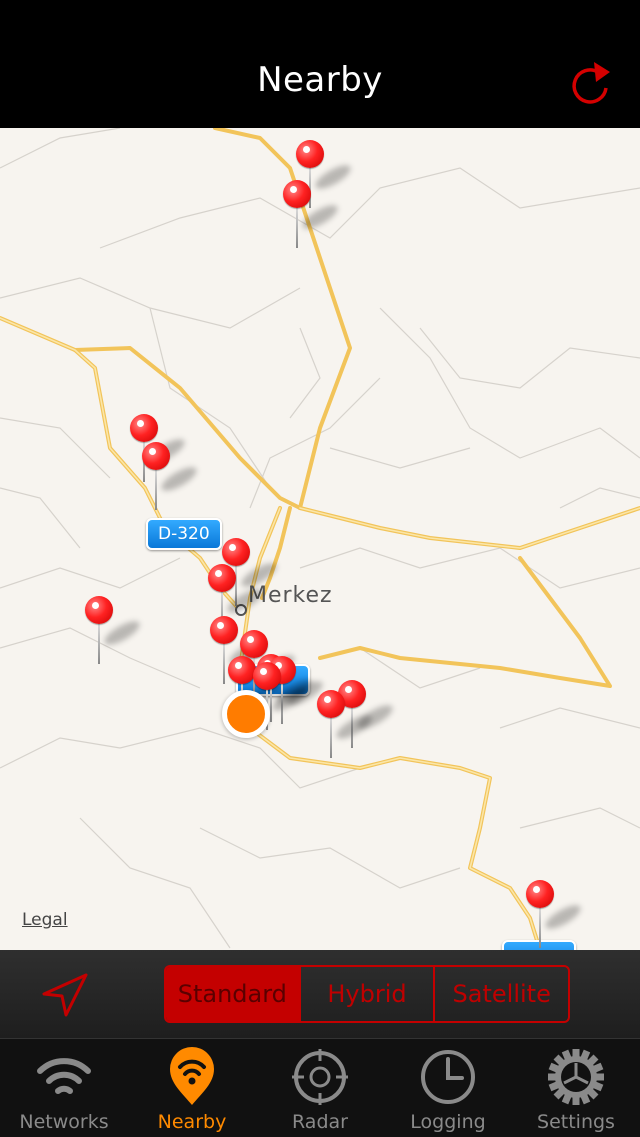 This screenshot has height=1137, width=640. I want to click on nav-bar: Nearby, so click(320, 64).